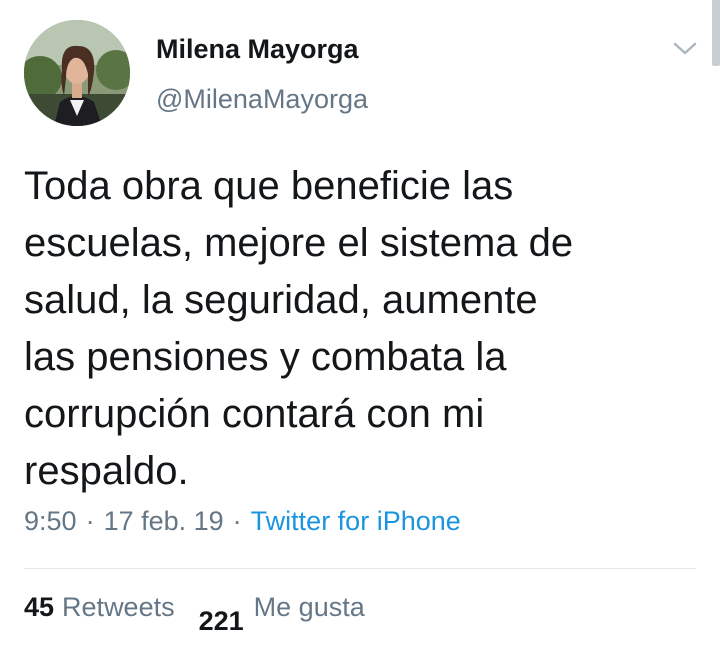 The width and height of the screenshot is (720, 648). What do you see at coordinates (257, 49) in the screenshot?
I see `display-name: Milena Mayorga` at bounding box center [257, 49].